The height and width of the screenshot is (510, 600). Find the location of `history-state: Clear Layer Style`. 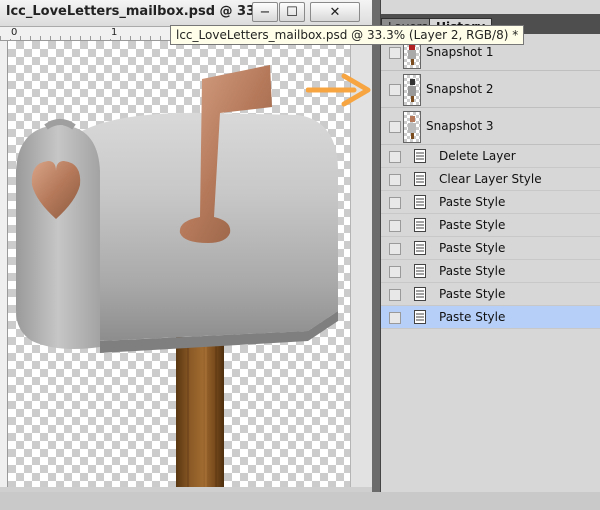

history-state: Clear Layer Style is located at coordinates (490, 179).